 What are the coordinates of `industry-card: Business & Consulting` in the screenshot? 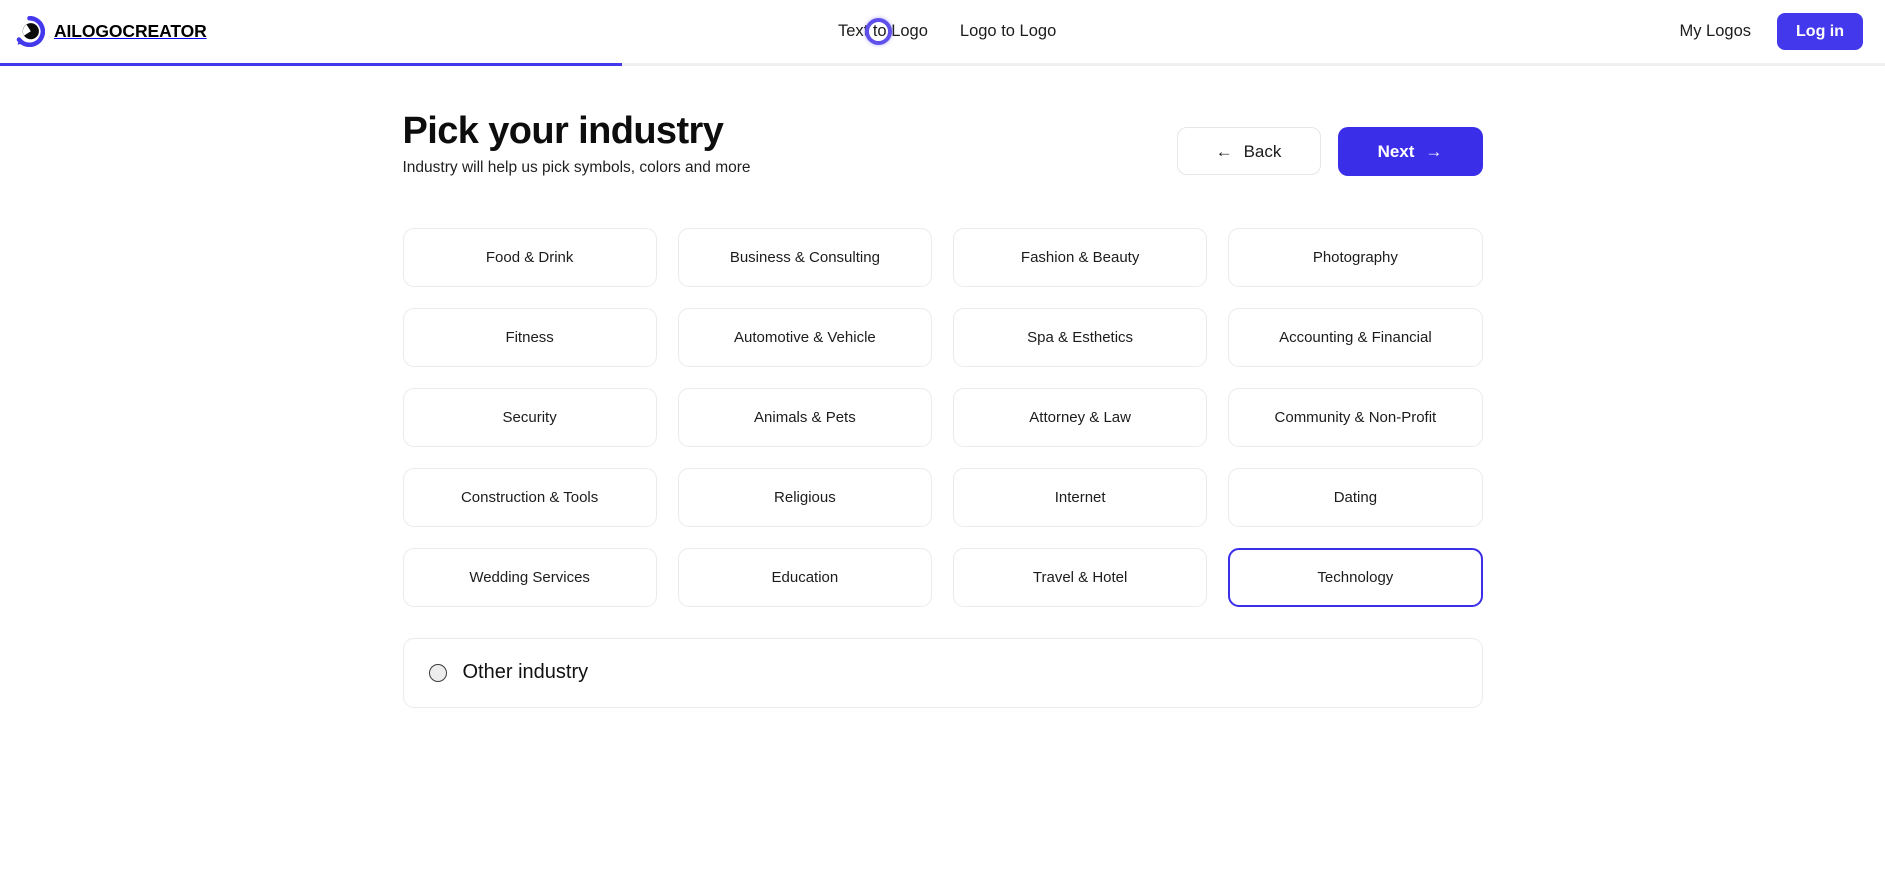 It's located at (804, 257).